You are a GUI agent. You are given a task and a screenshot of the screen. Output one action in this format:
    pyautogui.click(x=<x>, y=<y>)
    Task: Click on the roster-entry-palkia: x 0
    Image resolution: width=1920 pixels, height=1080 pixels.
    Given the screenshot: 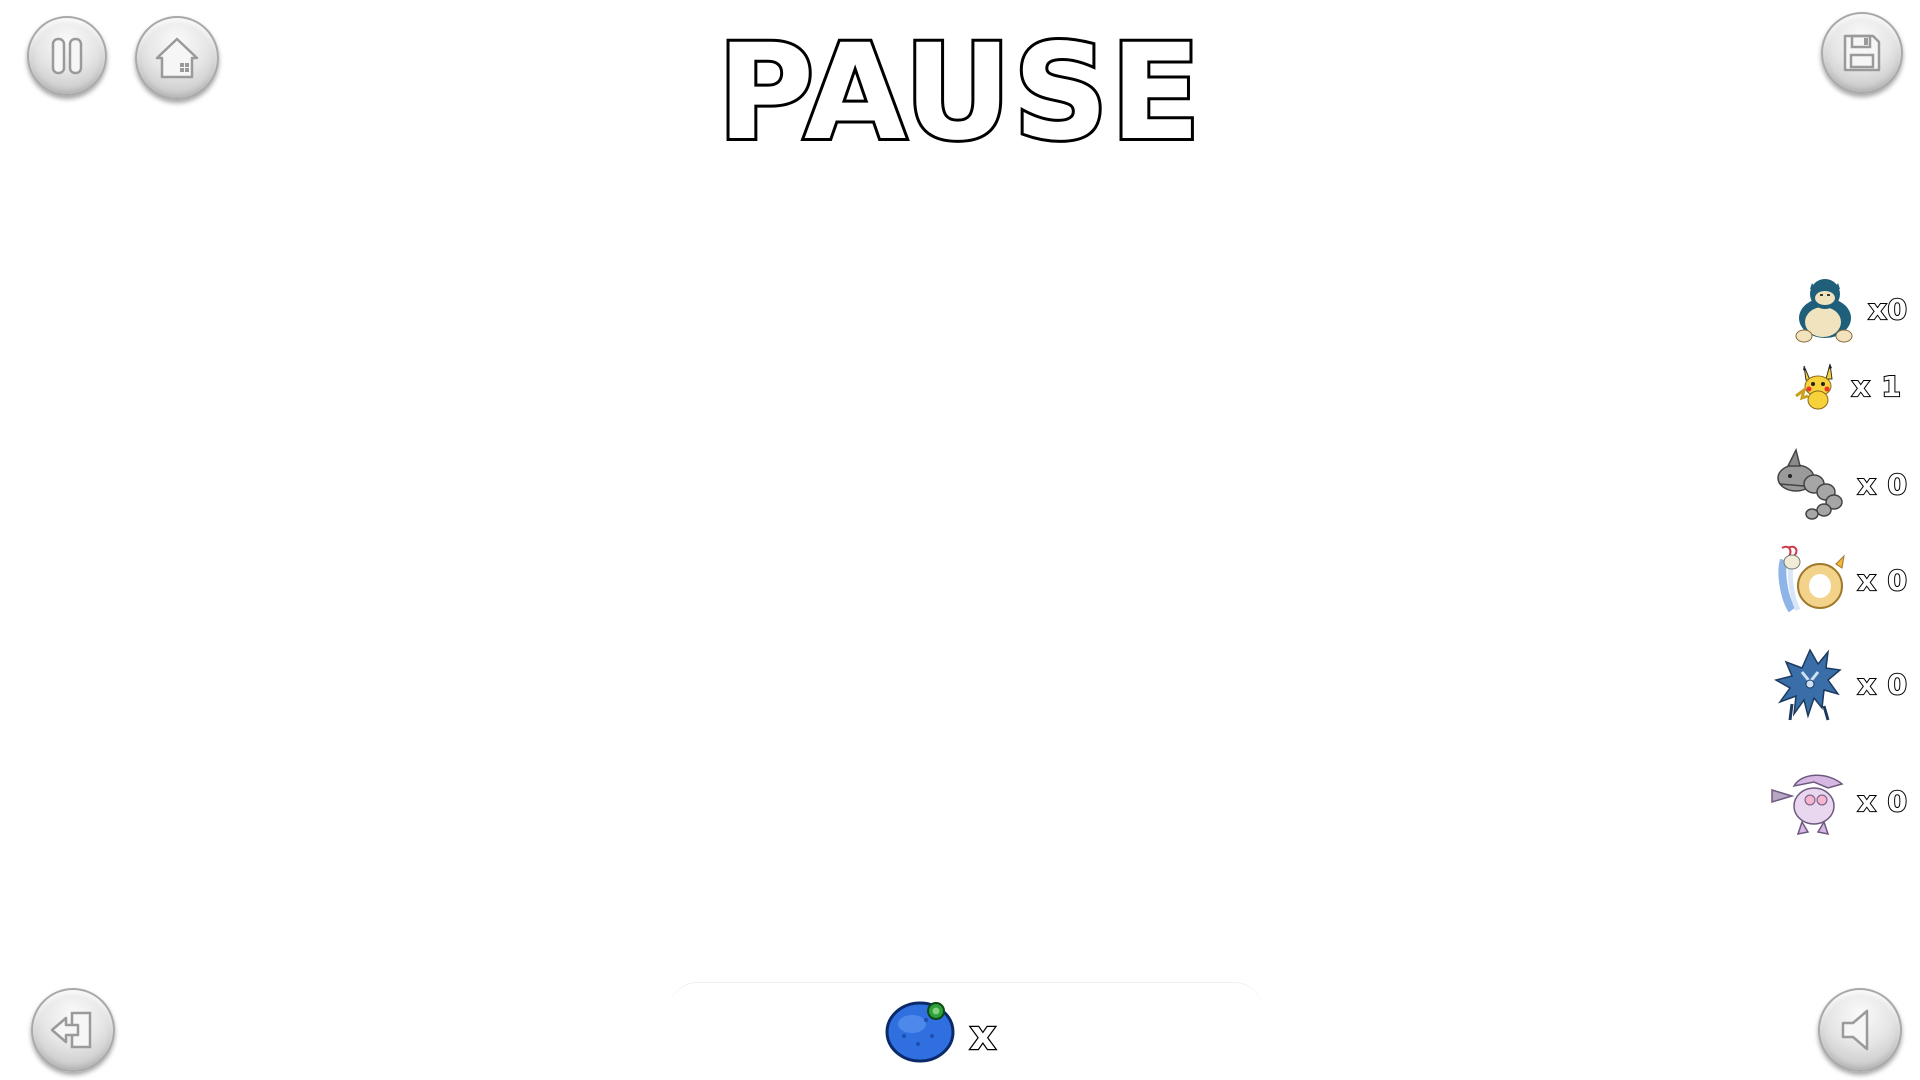 What is the action you would take?
    pyautogui.click(x=1838, y=801)
    